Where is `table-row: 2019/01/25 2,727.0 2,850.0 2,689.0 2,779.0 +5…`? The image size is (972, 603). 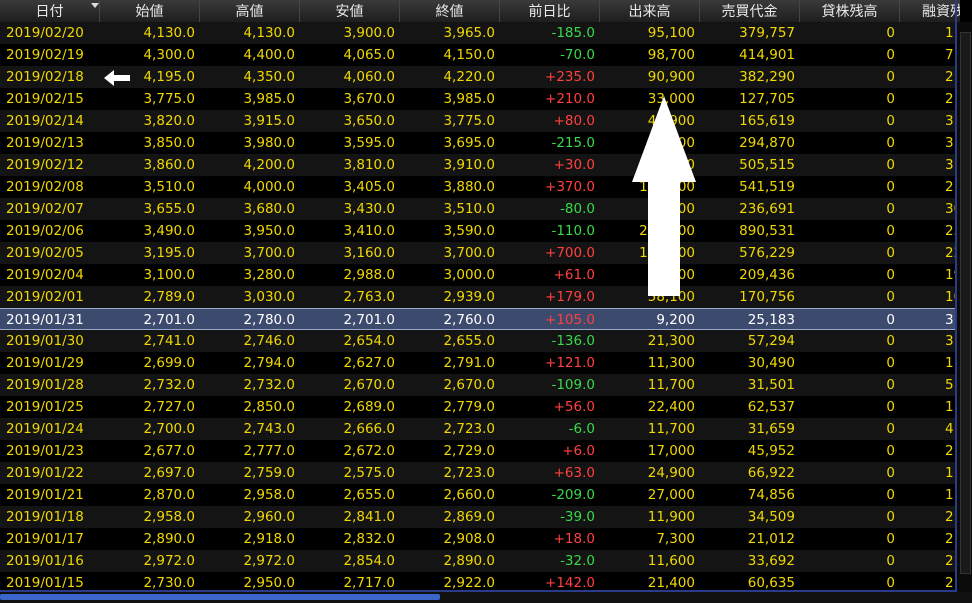
table-row: 2019/01/25 2,727.0 2,850.0 2,689.0 2,779.0 +5… is located at coordinates (480, 407).